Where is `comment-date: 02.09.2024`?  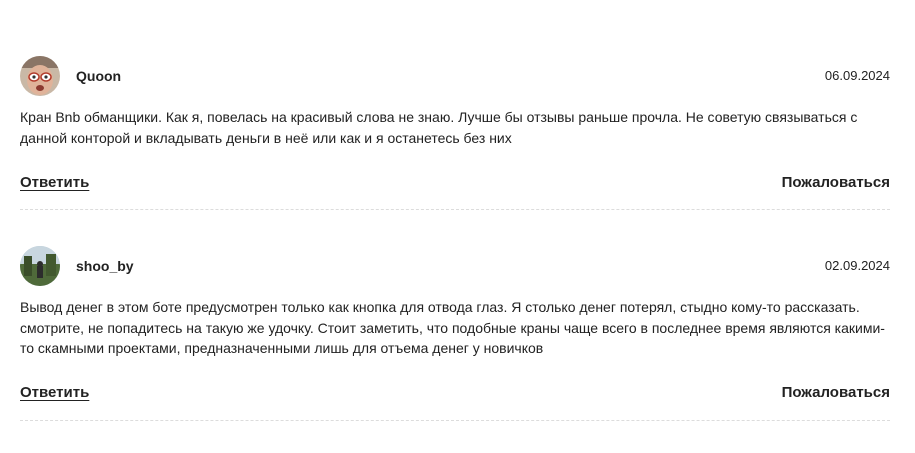 comment-date: 02.09.2024 is located at coordinates (857, 265).